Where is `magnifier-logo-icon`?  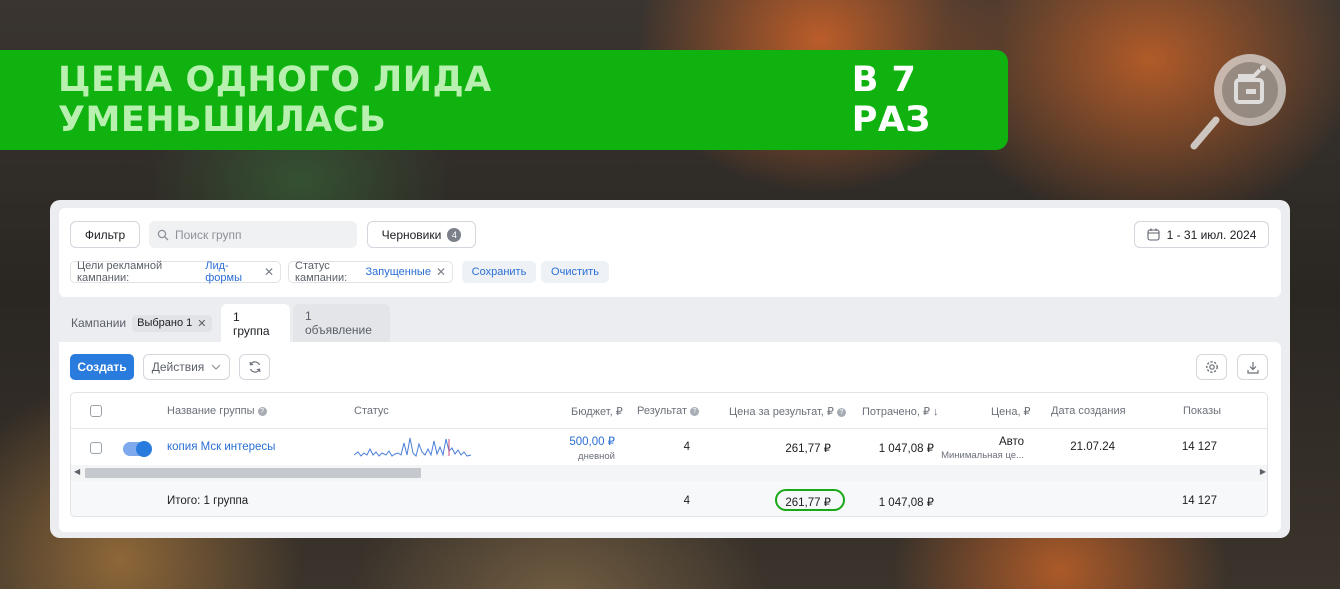 magnifier-logo-icon is located at coordinates (1238, 102).